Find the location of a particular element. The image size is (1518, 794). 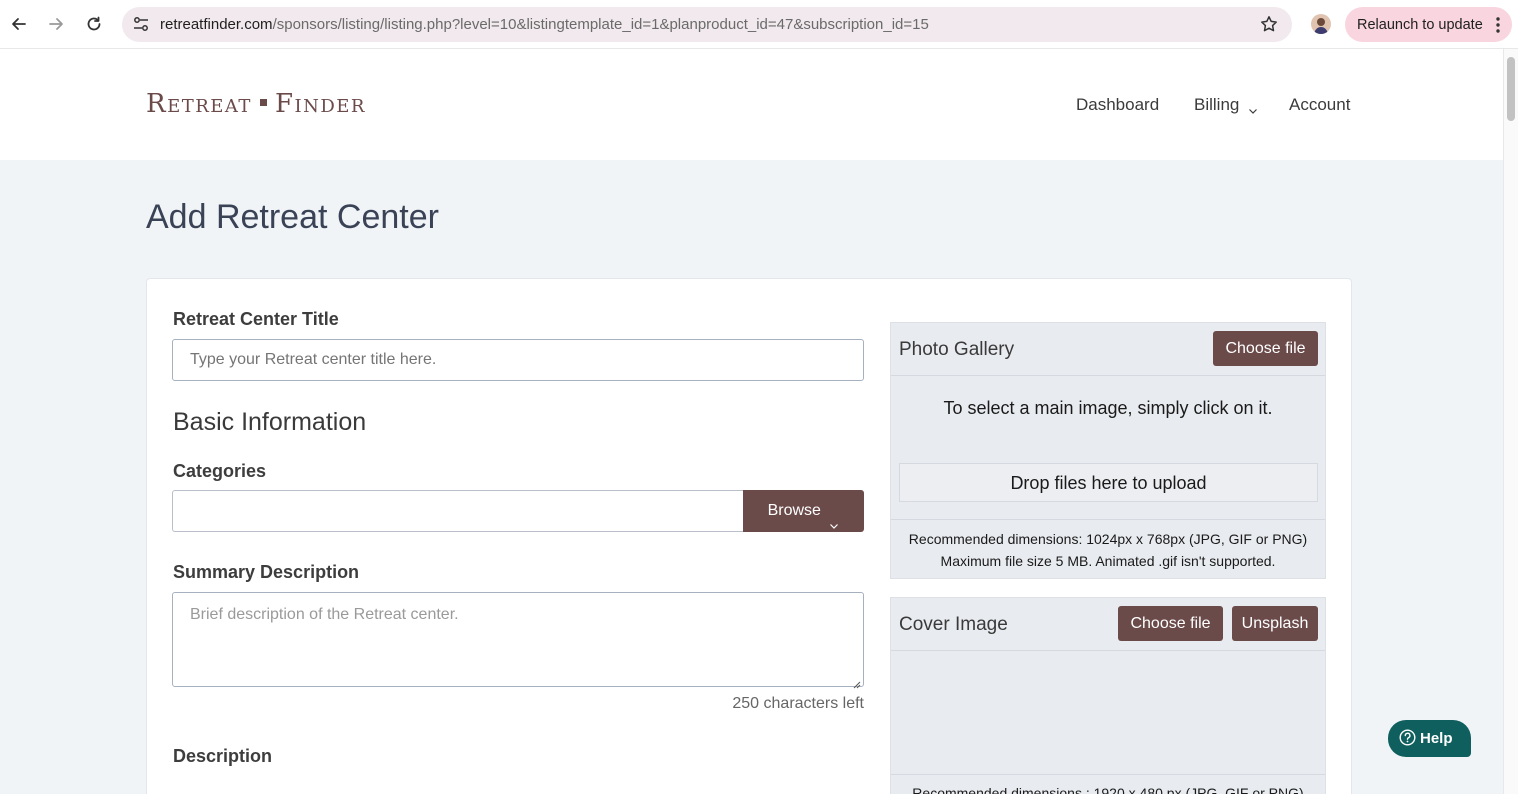

gallery-dropzone: Drop files here to upload is located at coordinates (1108, 482).